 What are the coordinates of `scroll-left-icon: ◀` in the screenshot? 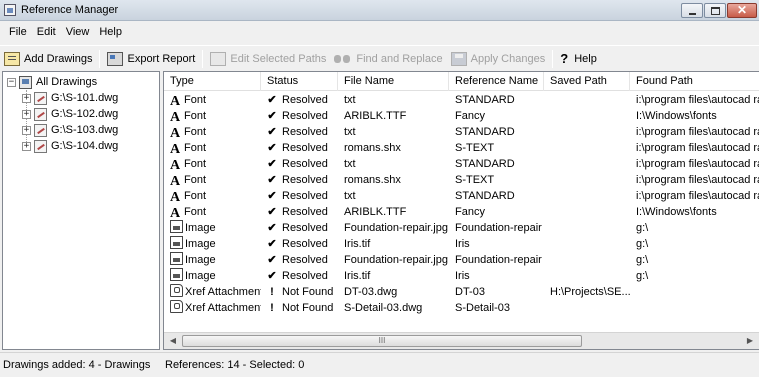 It's located at (173, 341).